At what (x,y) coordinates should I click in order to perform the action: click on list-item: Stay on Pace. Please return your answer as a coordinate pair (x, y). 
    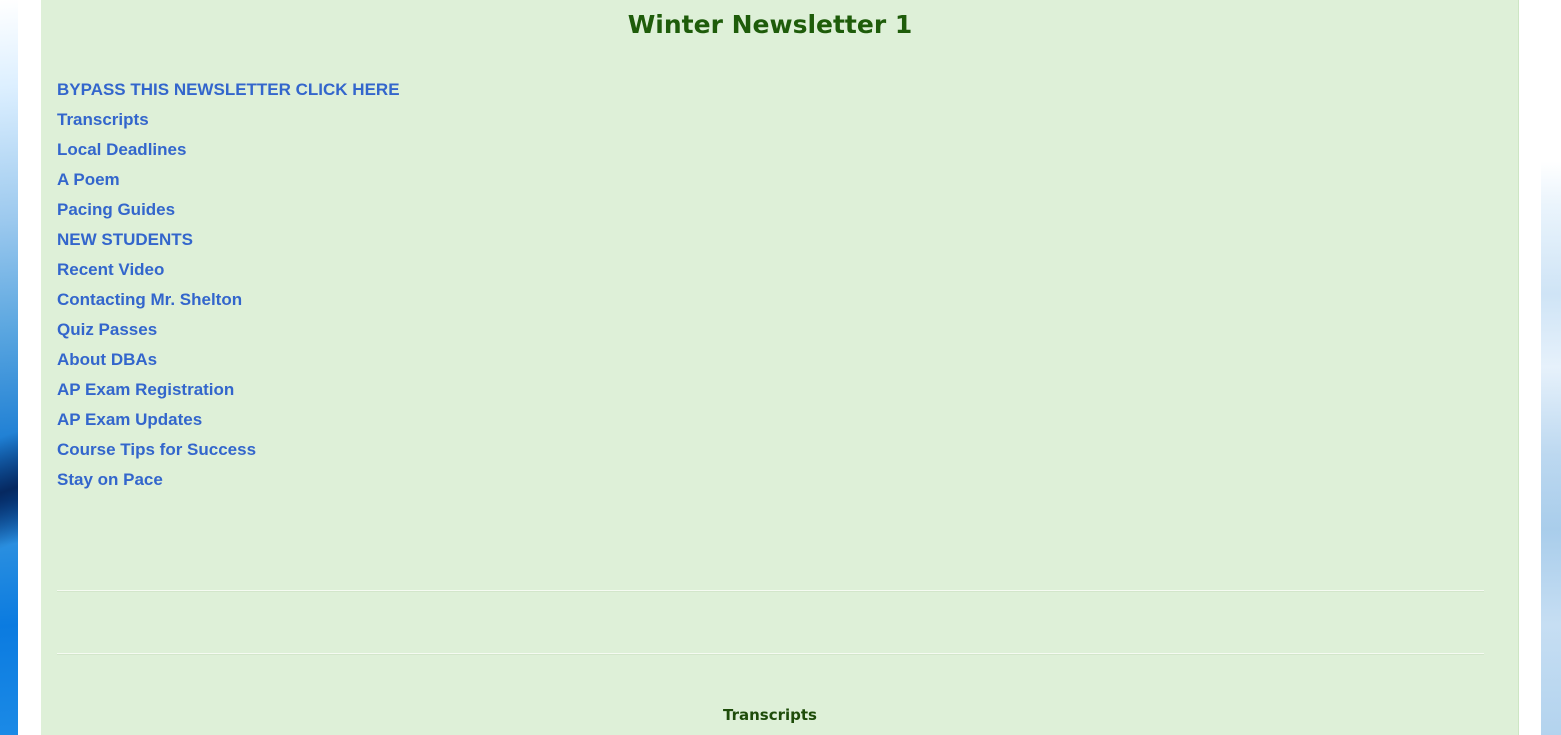
    Looking at the image, I should click on (228, 484).